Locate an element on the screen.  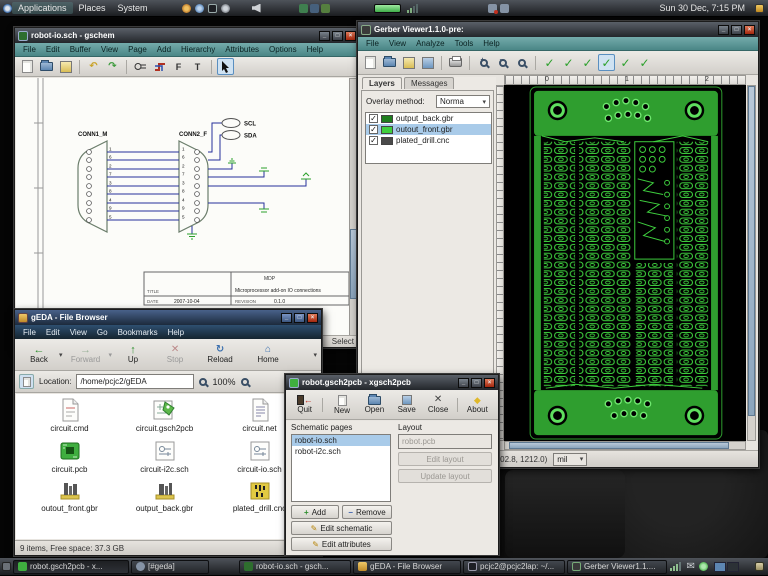
home-button: ⌂ Home is located at coordinates (268, 355).